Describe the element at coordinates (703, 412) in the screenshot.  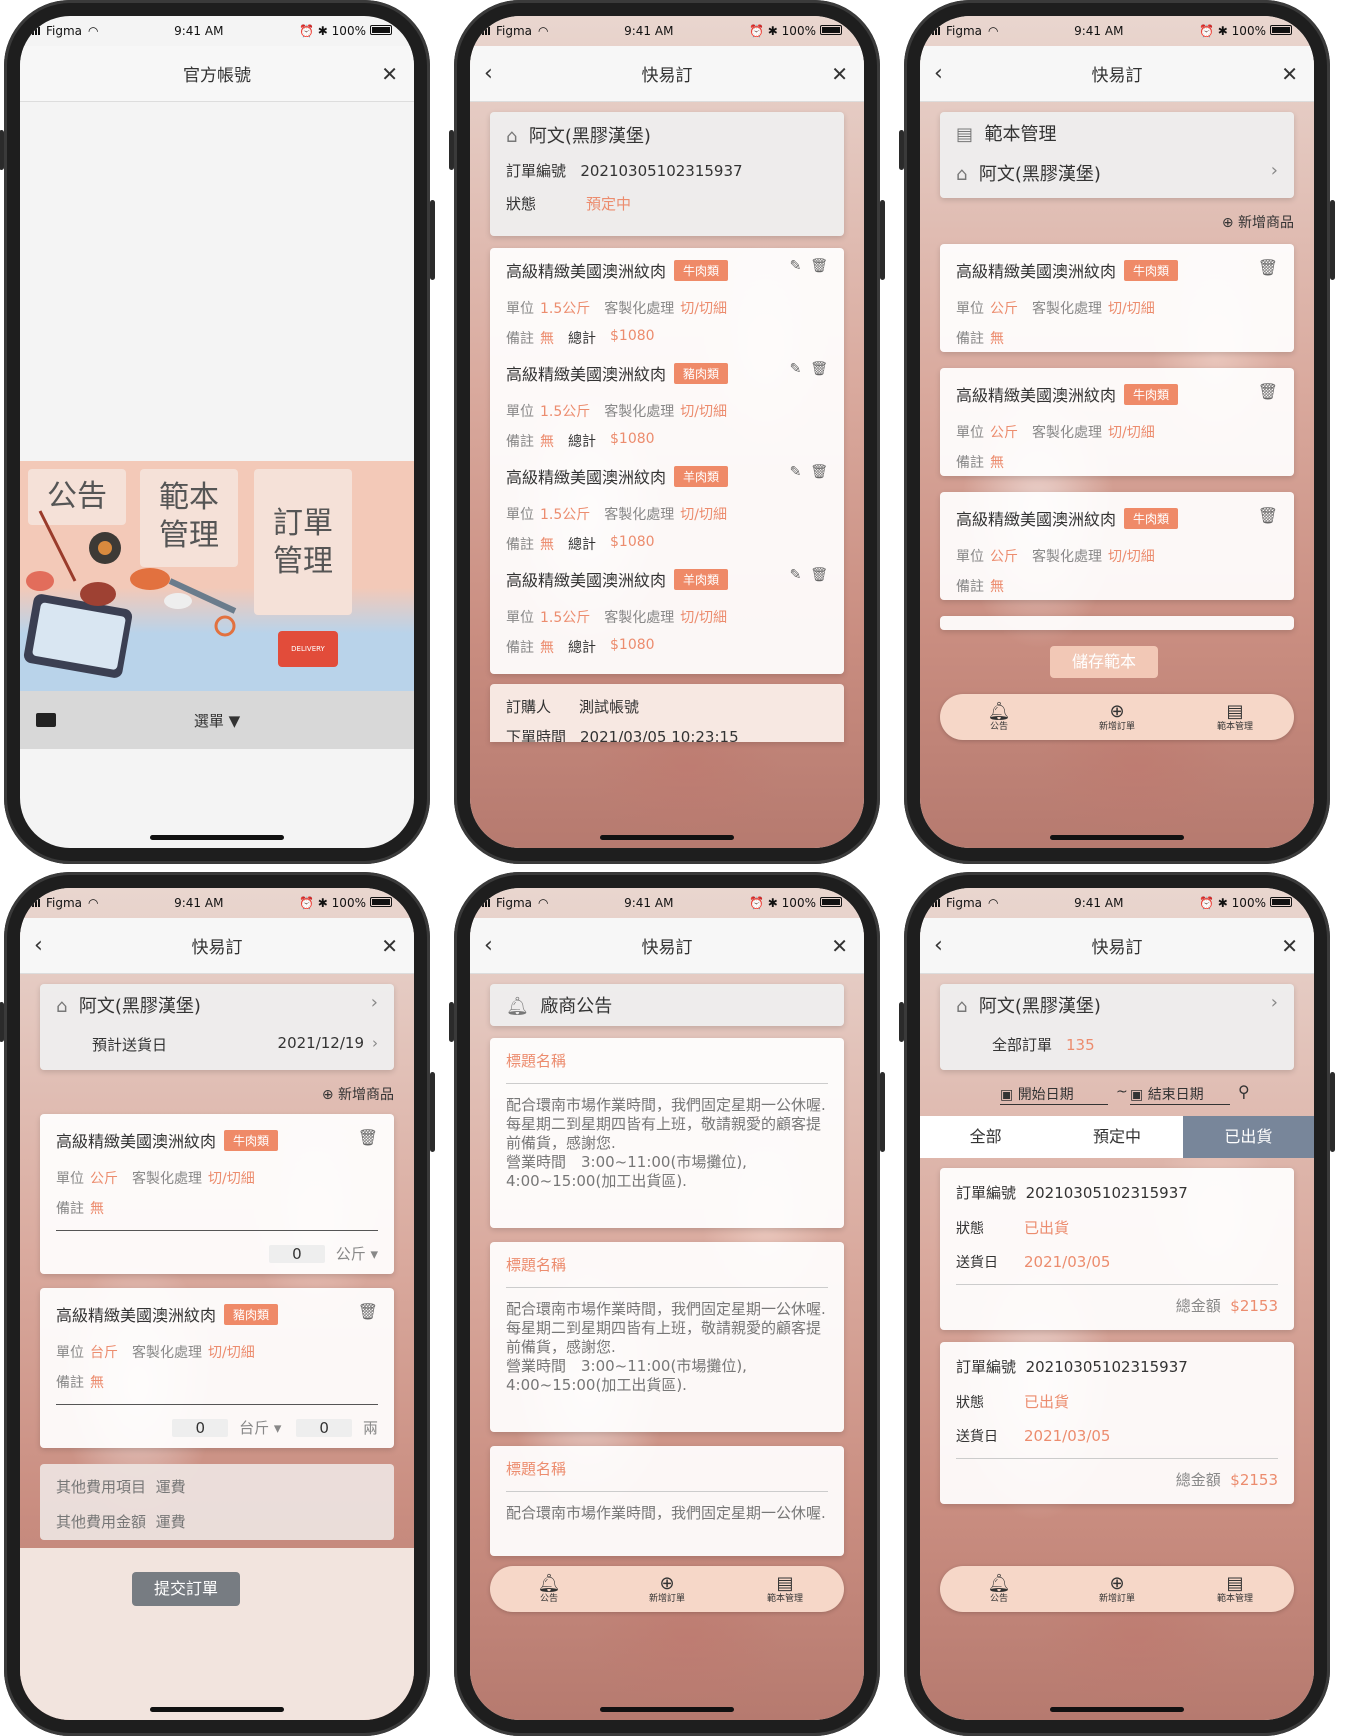
I see `proc-value: 切/切細` at that location.